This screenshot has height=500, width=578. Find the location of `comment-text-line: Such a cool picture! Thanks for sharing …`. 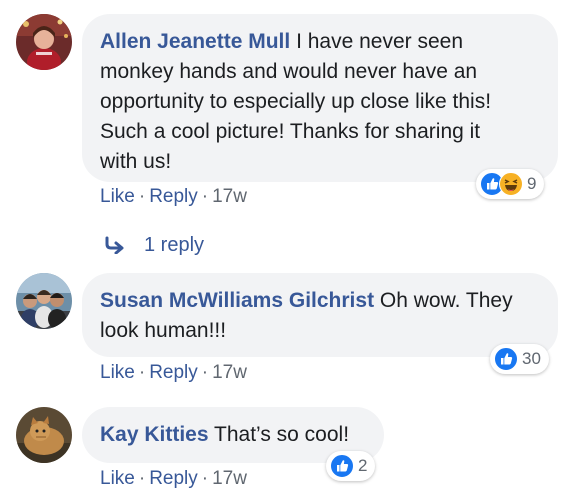

comment-text-line: Such a cool picture! Thanks for sharing … is located at coordinates (290, 131).